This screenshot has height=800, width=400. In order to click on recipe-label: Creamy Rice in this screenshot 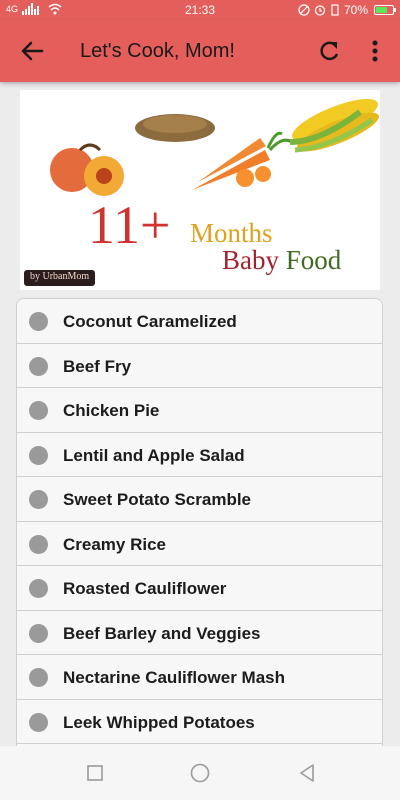, I will do `click(115, 544)`.